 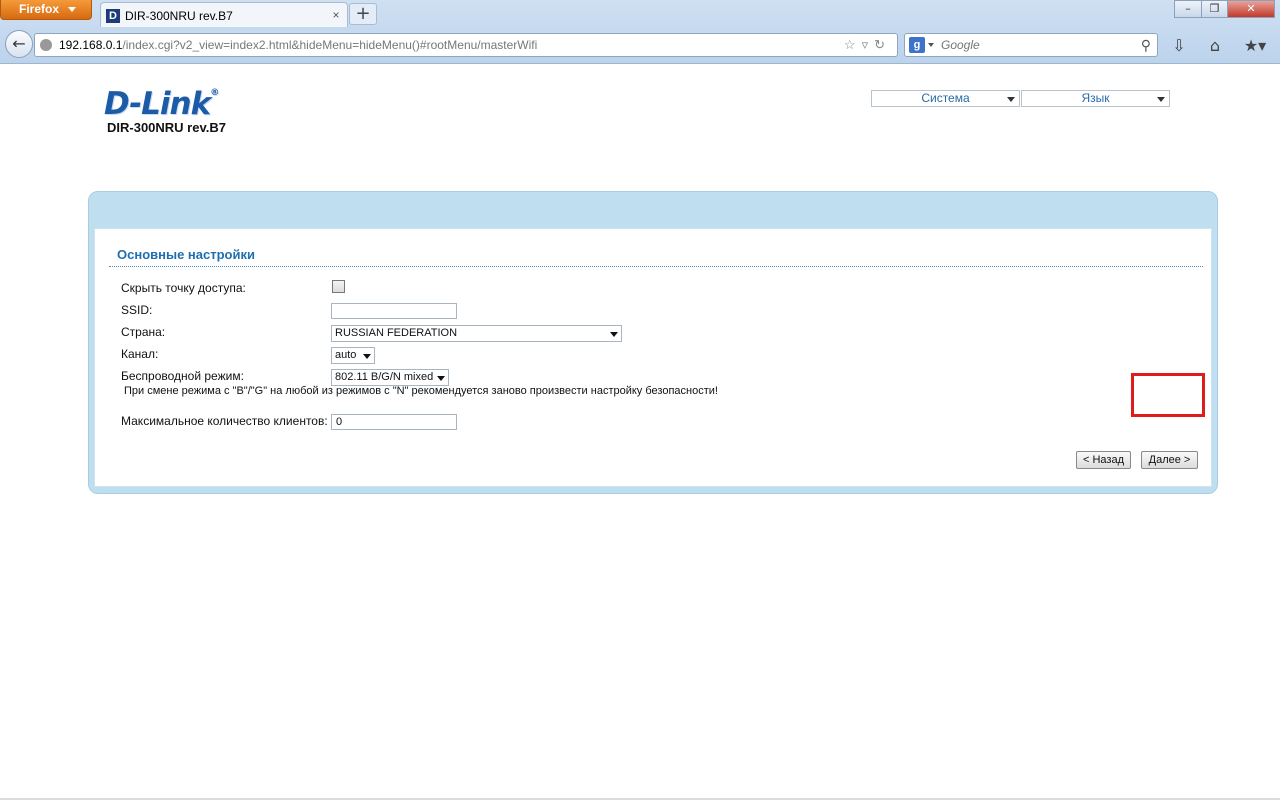 I want to click on window-close-icon: ✕, so click(x=1251, y=9).